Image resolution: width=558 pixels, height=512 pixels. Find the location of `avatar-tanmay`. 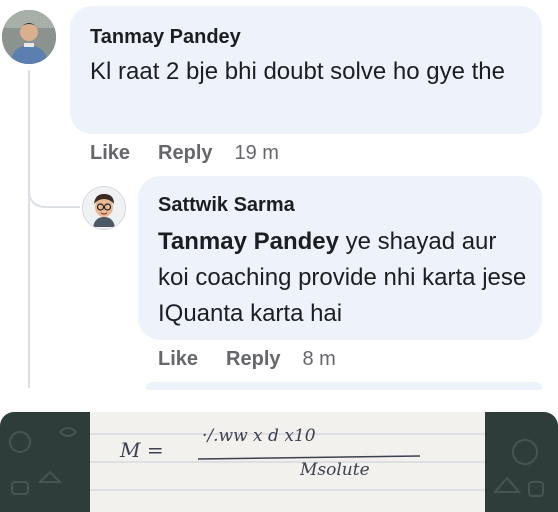

avatar-tanmay is located at coordinates (29, 37).